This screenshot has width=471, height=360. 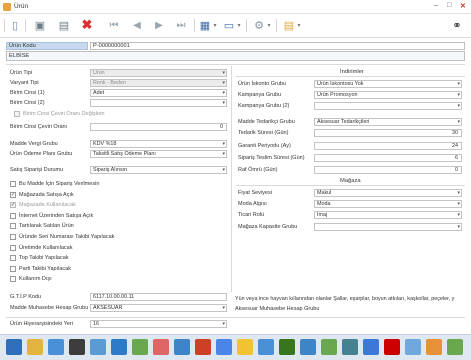 What do you see at coordinates (98, 347) in the screenshot?
I see `window-icon` at bounding box center [98, 347].